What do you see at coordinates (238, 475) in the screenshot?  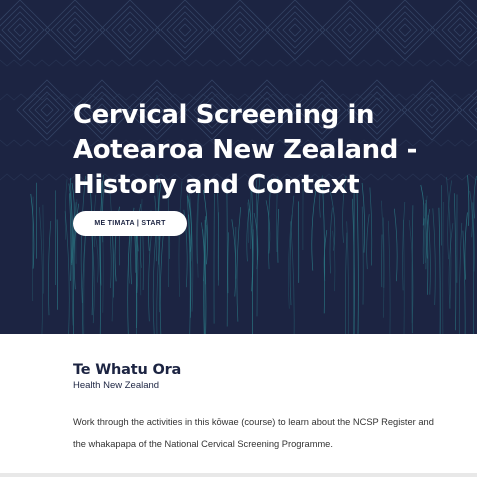 I see `page-divider` at bounding box center [238, 475].